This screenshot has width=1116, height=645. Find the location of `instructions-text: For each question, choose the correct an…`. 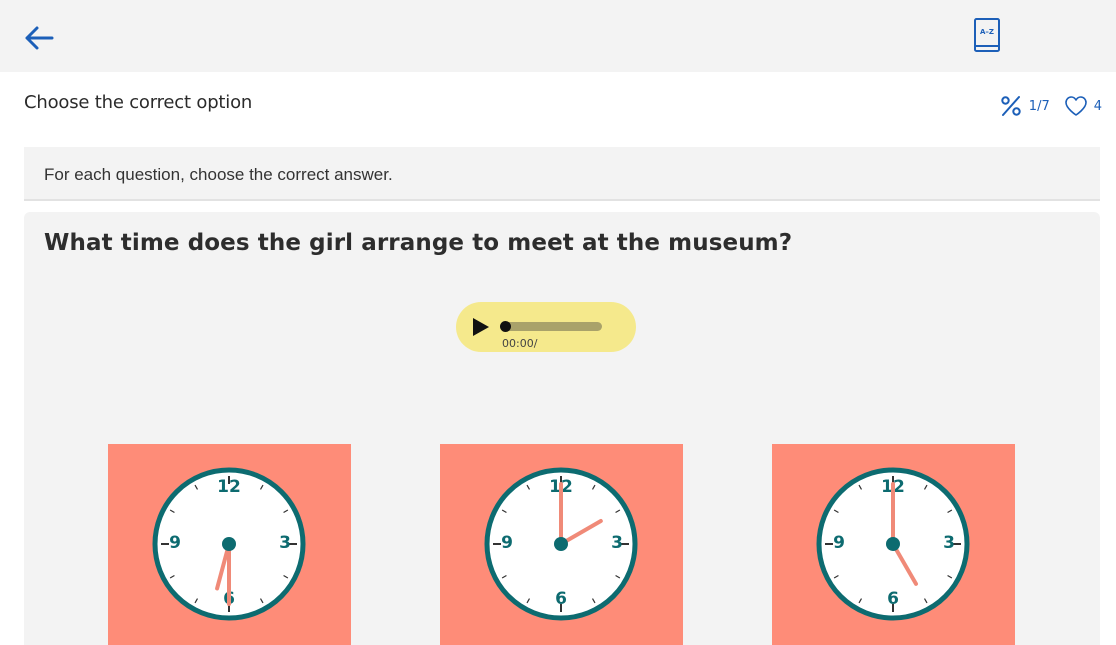

instructions-text: For each question, choose the correct an… is located at coordinates (218, 174).